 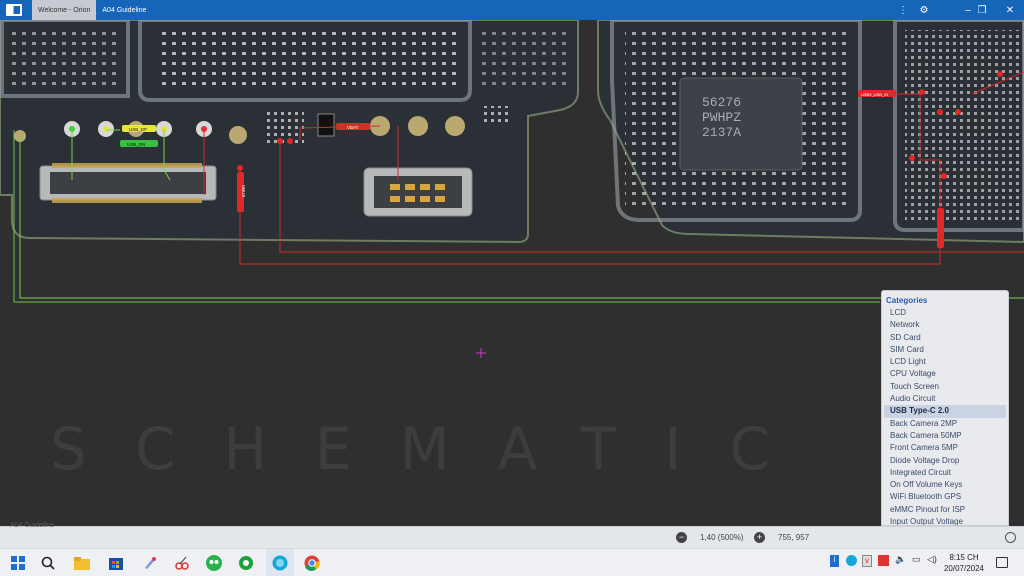 I want to click on taskbar-clock: 8:15 CH 20/07/2024, so click(x=964, y=563).